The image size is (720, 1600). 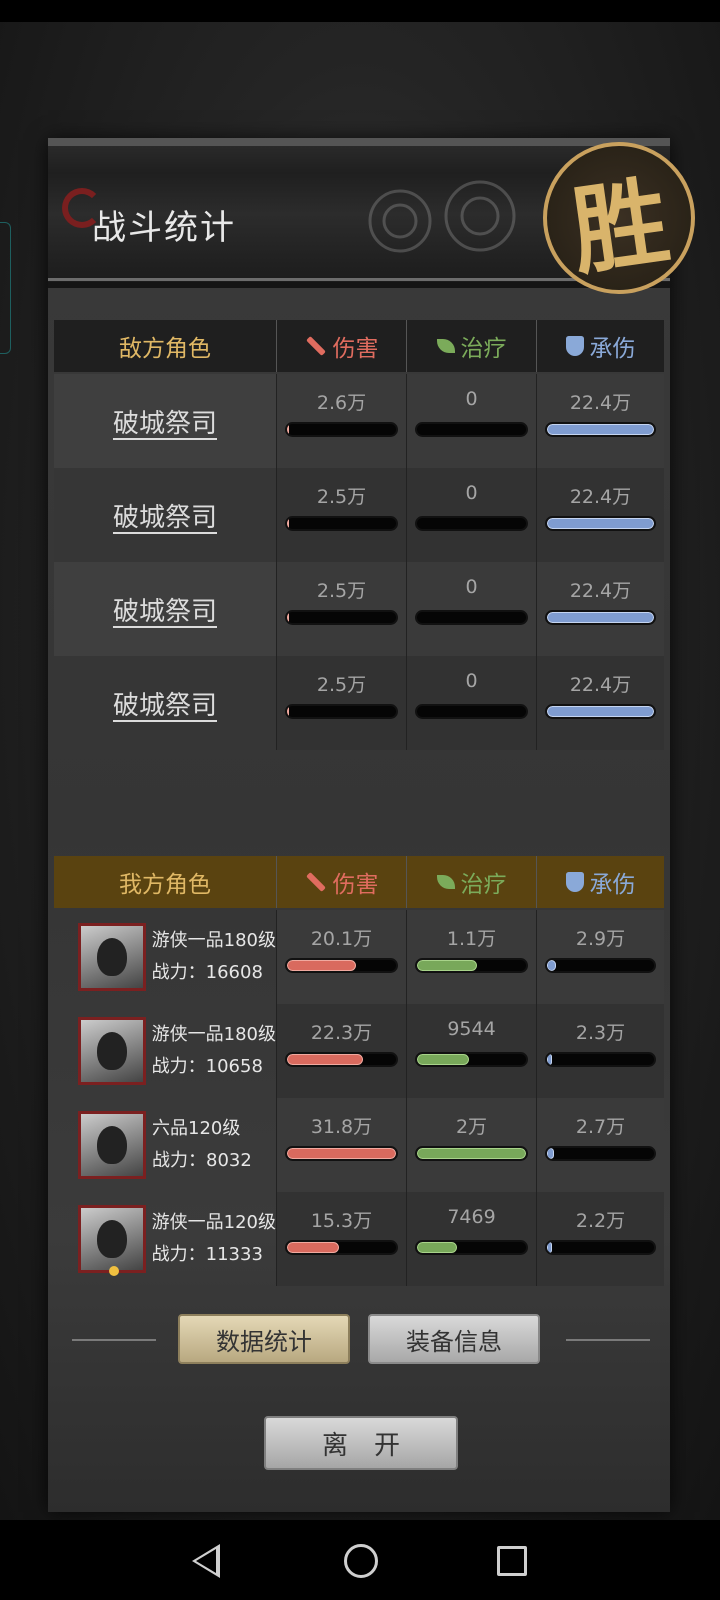 I want to click on table-row: 六品120级 战力：8032 31.8万 2万 2.7万, so click(x=359, y=1145).